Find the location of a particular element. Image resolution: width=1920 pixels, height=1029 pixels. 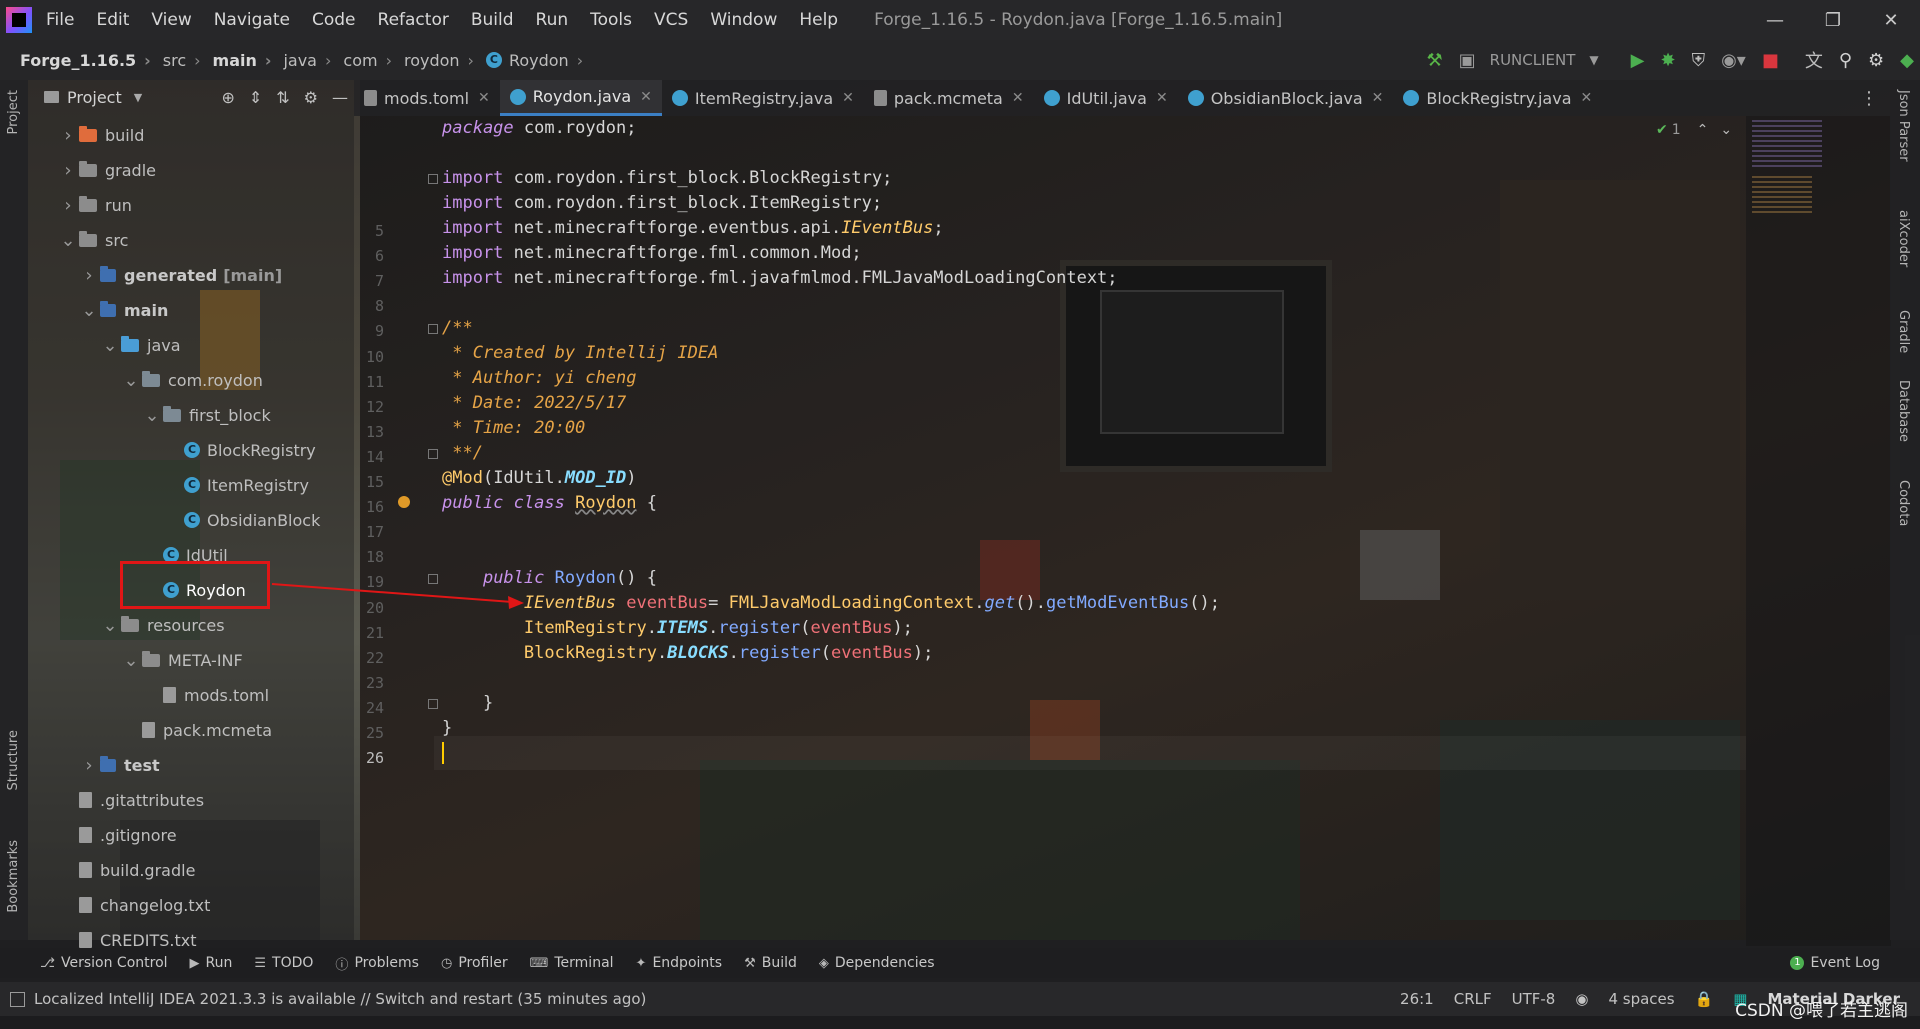

tool-window-button: ✦ Endpoints is located at coordinates (679, 963).